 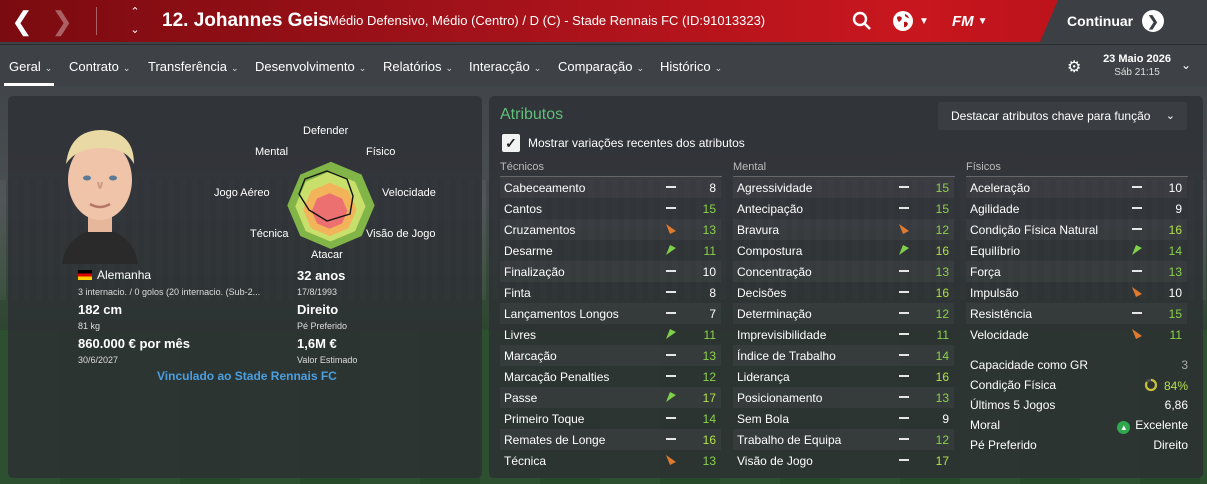 What do you see at coordinates (843, 376) in the screenshot?
I see `attribute-row: Liderança 16` at bounding box center [843, 376].